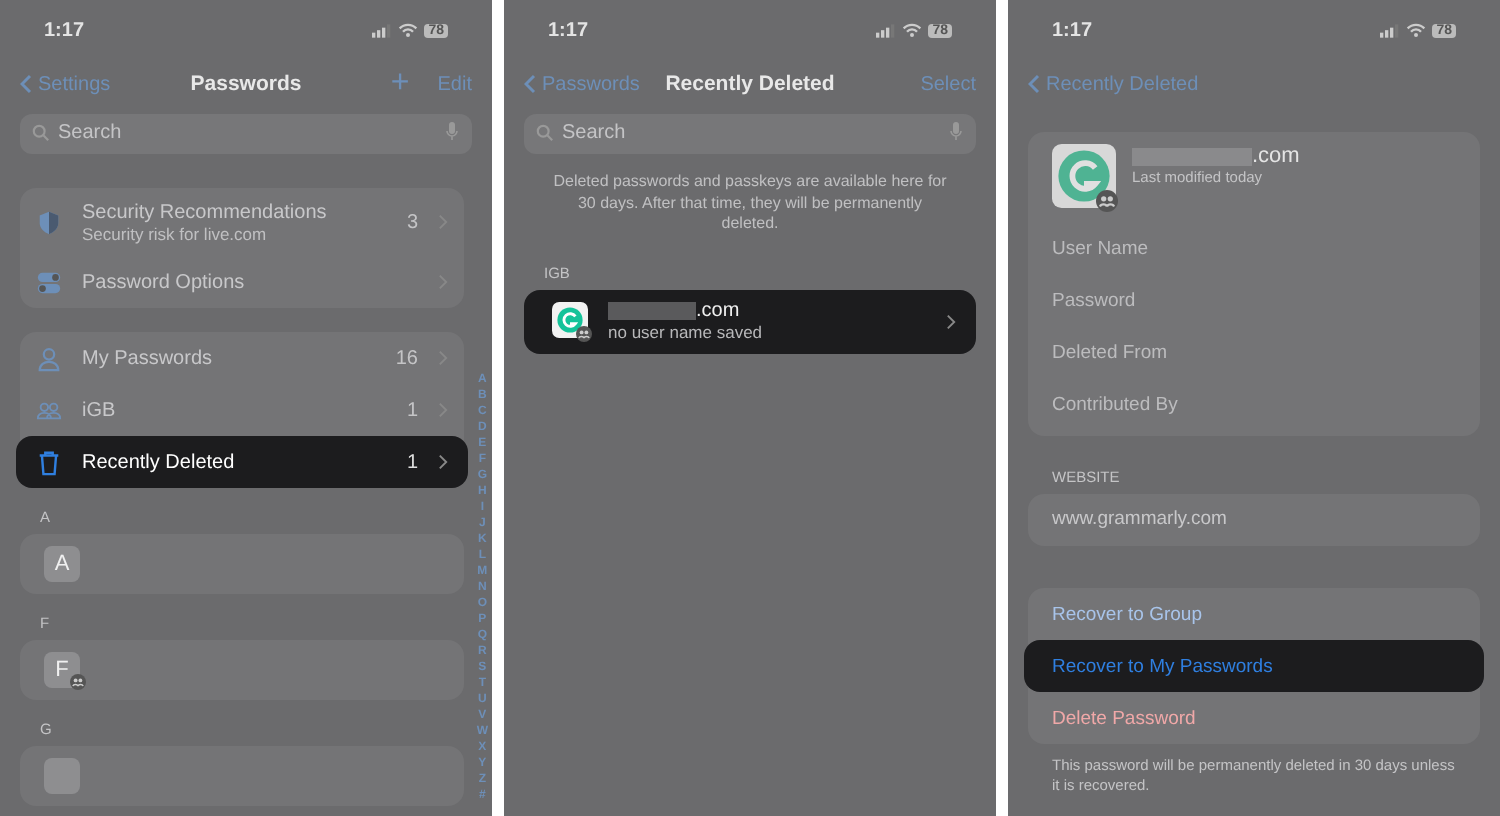 This screenshot has height=816, width=1500. Describe the element at coordinates (100, 410) in the screenshot. I see `row-title: iGB` at that location.